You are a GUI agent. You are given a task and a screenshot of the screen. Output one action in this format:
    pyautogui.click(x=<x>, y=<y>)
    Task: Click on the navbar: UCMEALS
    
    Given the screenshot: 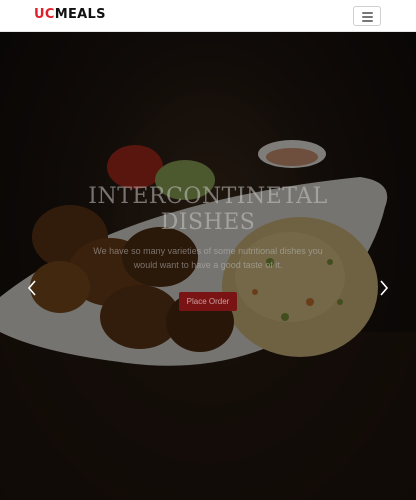 What is the action you would take?
    pyautogui.click(x=208, y=16)
    